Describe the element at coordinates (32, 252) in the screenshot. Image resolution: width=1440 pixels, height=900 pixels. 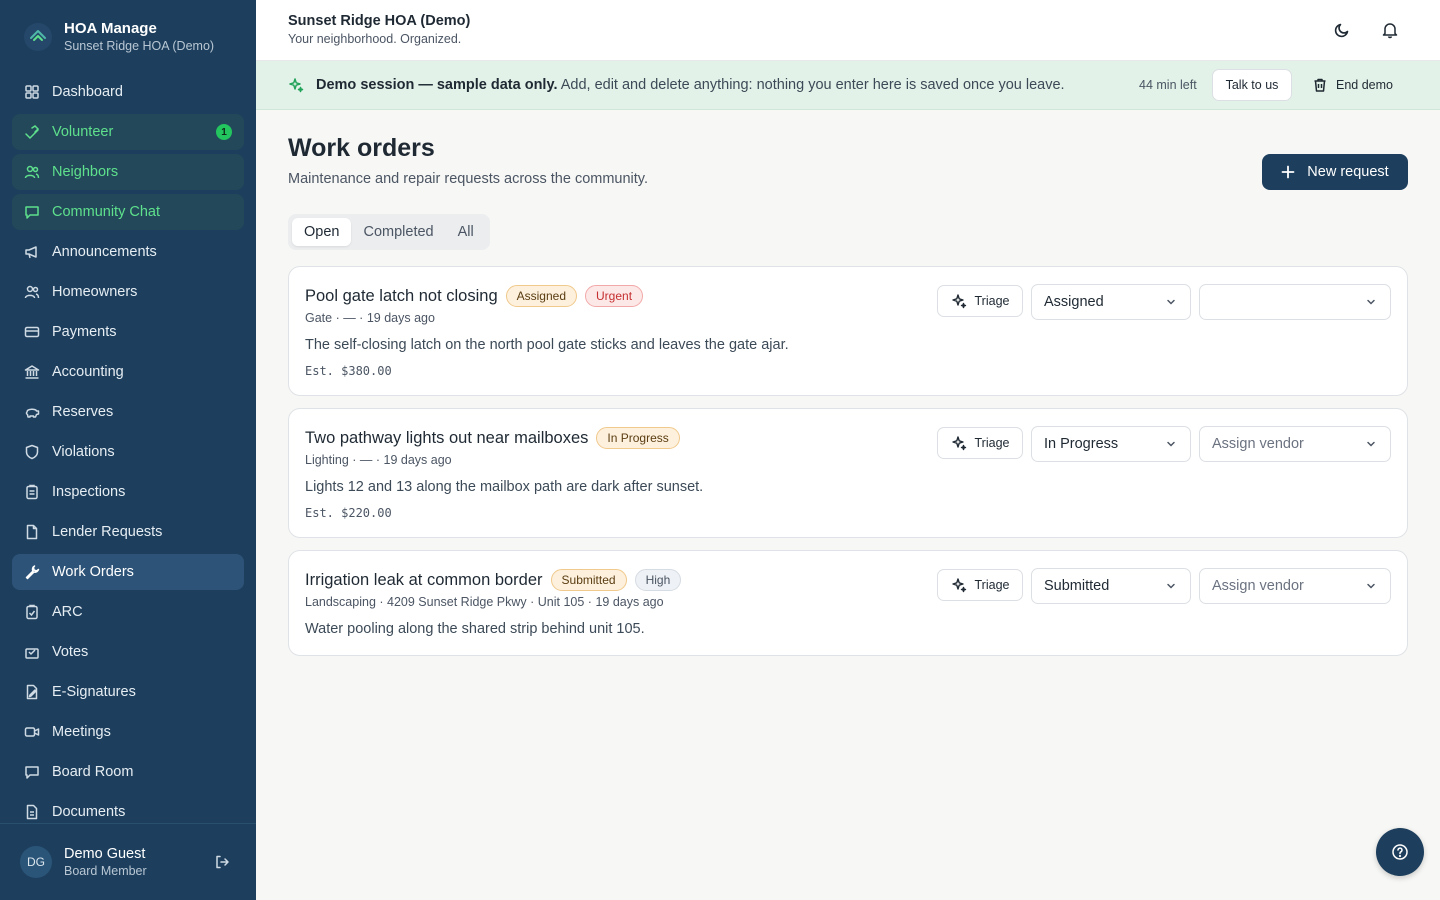
I see `megaphone-icon` at that location.